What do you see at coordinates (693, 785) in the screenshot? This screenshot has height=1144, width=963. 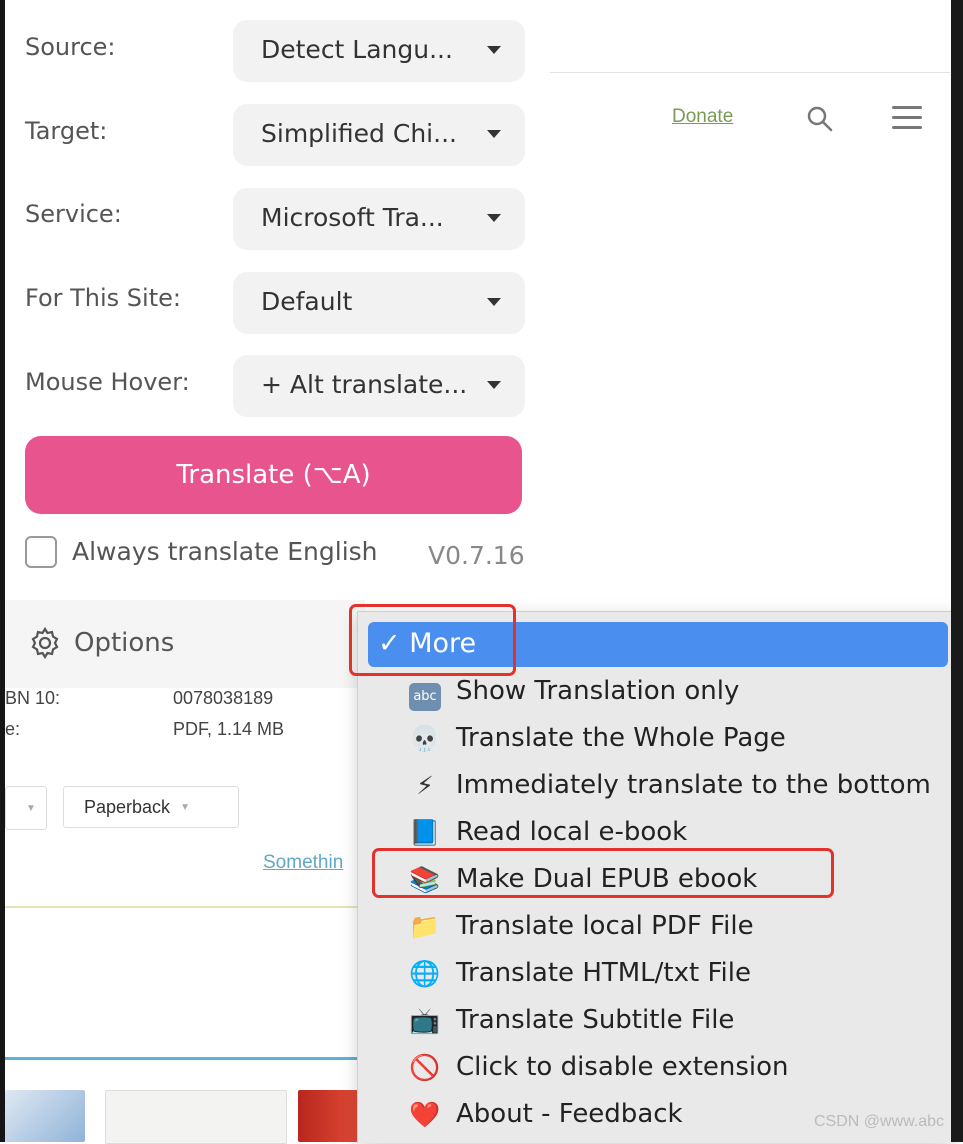 I see `menu-item-label: Immediately translate to the bottom` at bounding box center [693, 785].